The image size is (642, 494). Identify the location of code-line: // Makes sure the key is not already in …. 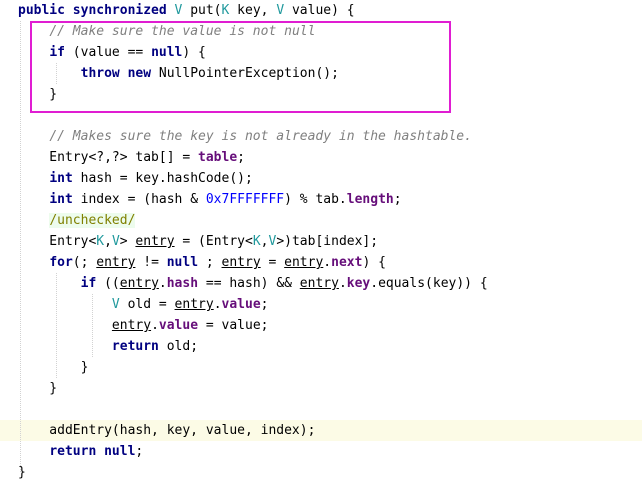
(321, 136).